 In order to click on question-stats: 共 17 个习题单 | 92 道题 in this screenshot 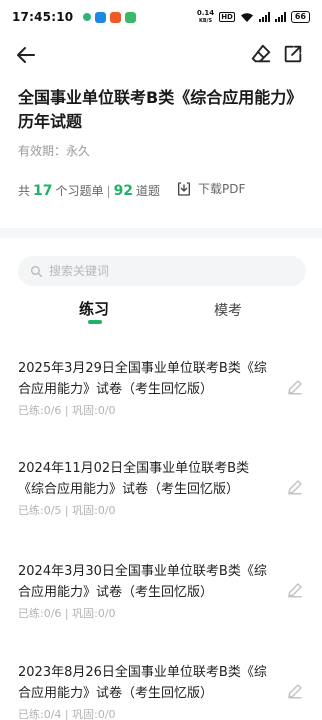, I will do `click(89, 190)`.